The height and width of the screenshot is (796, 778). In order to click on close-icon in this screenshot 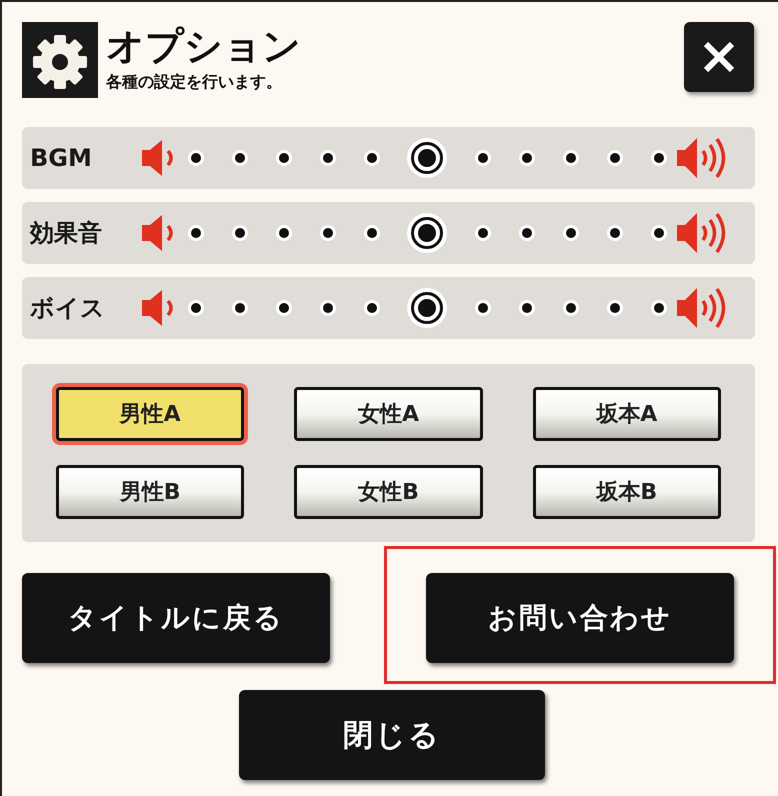, I will do `click(719, 57)`.